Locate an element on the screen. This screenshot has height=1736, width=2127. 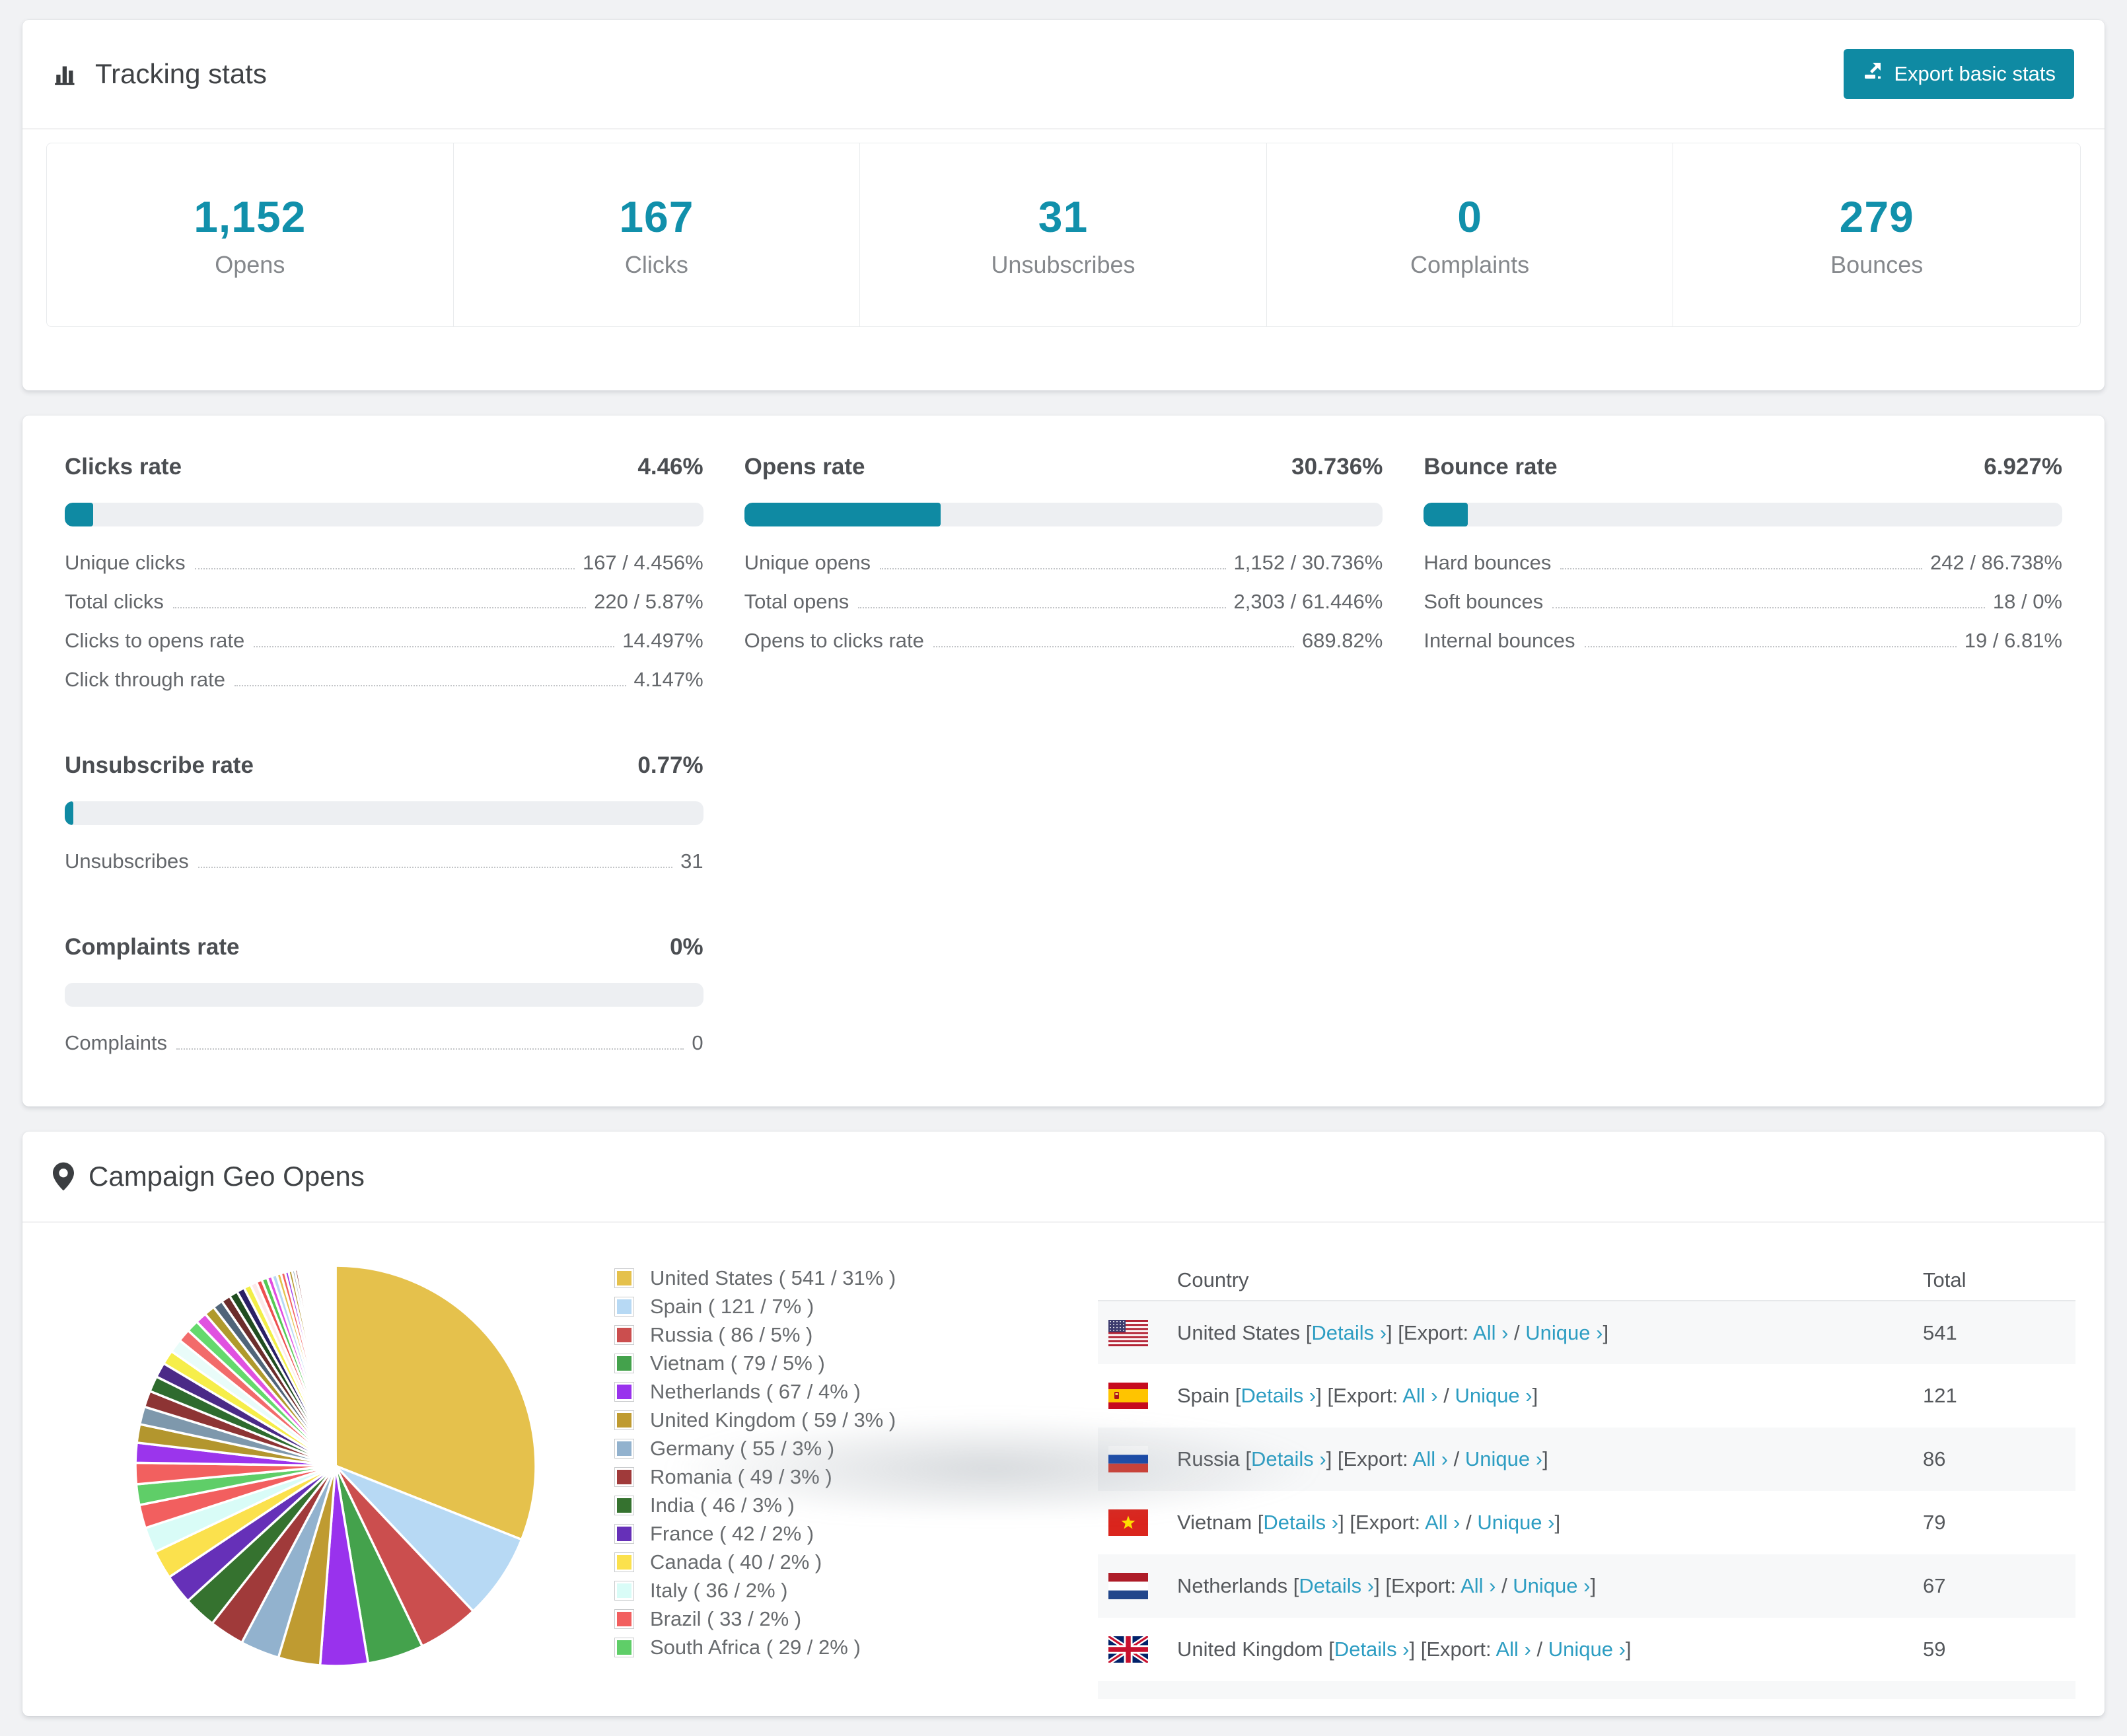
legend-item: Canada ( 40 / 2% ) is located at coordinates (755, 1561).